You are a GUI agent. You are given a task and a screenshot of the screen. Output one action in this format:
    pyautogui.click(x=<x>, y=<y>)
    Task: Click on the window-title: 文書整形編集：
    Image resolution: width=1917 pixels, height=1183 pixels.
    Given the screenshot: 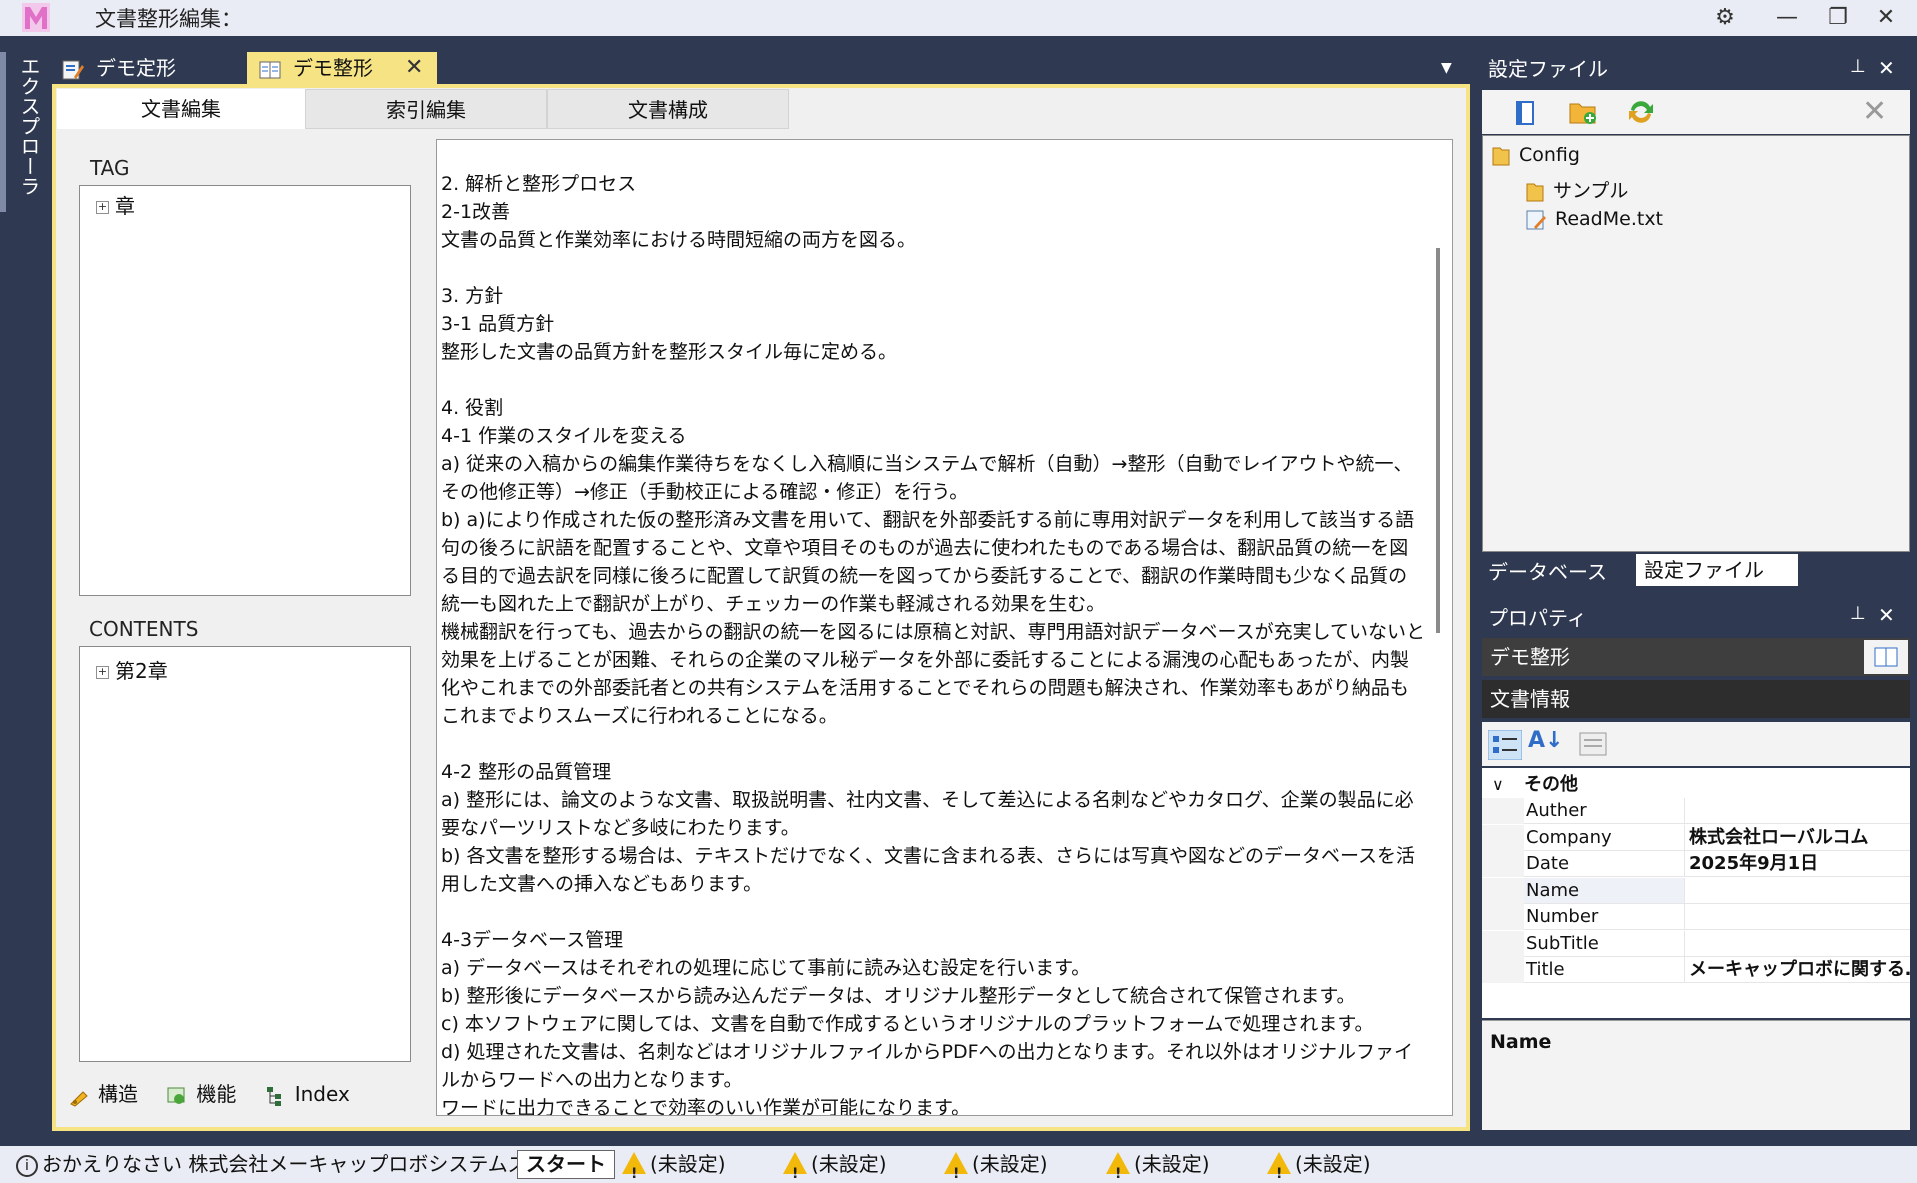 What is the action you would take?
    pyautogui.click(x=168, y=19)
    